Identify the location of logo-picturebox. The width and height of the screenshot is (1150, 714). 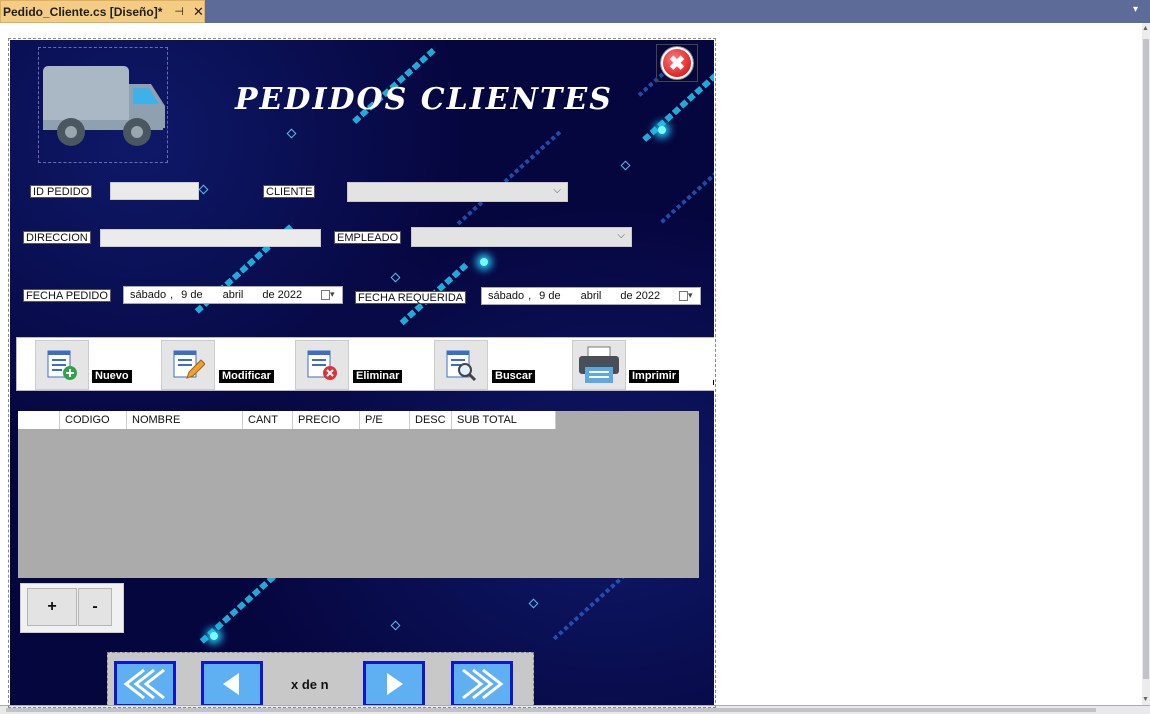
(103, 105).